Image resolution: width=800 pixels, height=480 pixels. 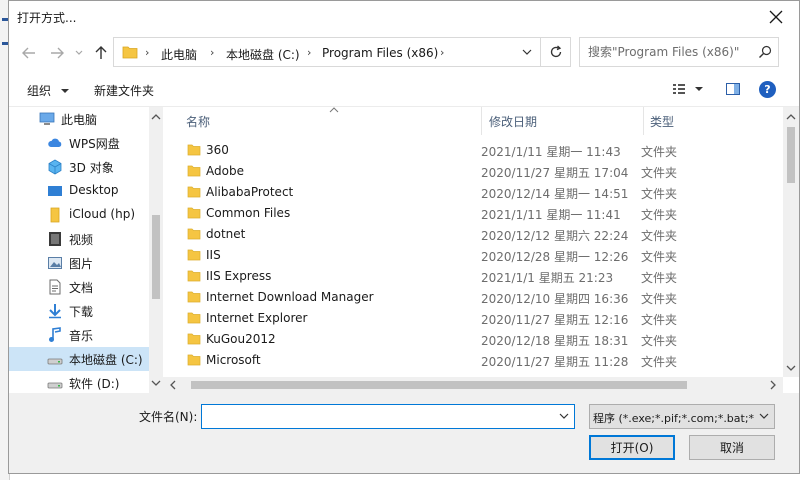 What do you see at coordinates (682, 416) in the screenshot?
I see `file-type-filter-select: 程序 (*.exe;*.pif;*.com;*.bat;*.` at bounding box center [682, 416].